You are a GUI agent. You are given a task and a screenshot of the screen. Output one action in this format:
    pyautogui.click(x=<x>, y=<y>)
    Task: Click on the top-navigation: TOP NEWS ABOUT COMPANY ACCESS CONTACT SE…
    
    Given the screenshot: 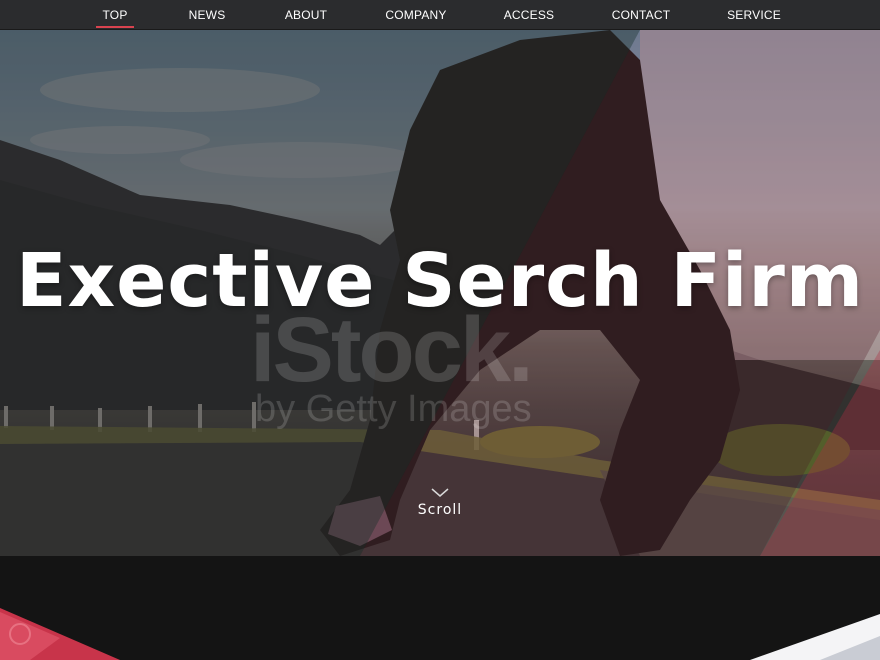 What is the action you would take?
    pyautogui.click(x=440, y=15)
    